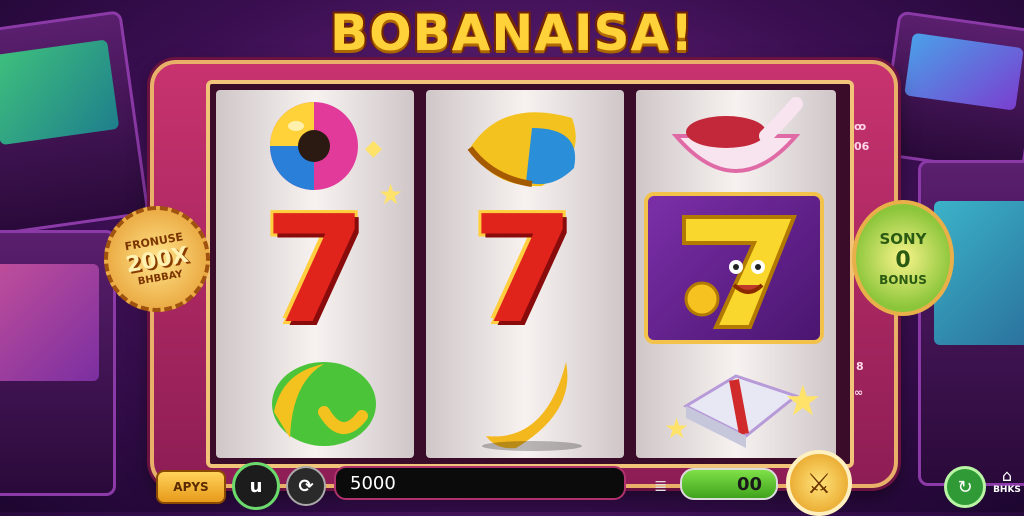 The height and width of the screenshot is (516, 1024). Describe the element at coordinates (527, 146) in the screenshot. I see `taco-shell-icon` at that location.